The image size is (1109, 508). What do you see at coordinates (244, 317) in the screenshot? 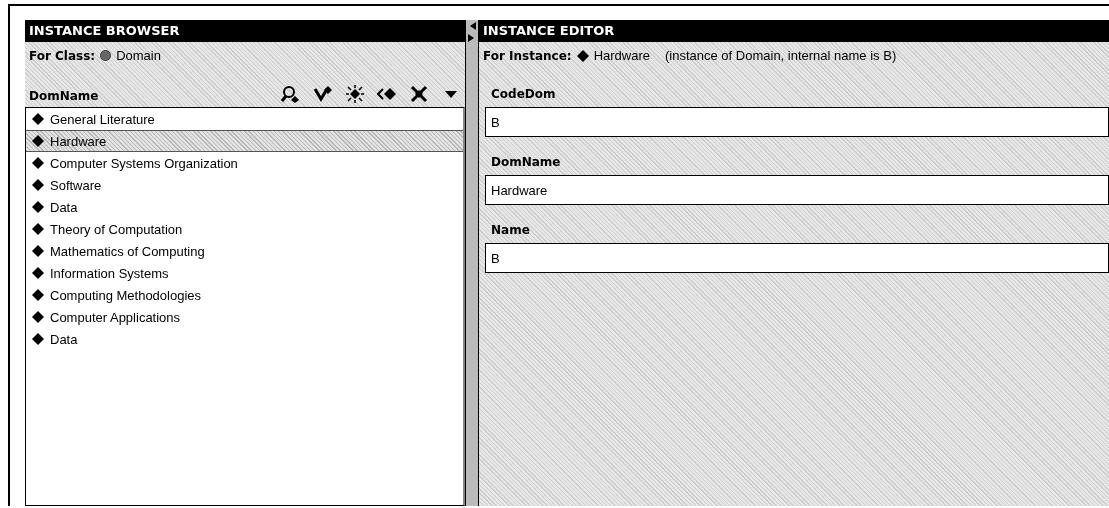
I see `list-item: Computer Applications` at bounding box center [244, 317].